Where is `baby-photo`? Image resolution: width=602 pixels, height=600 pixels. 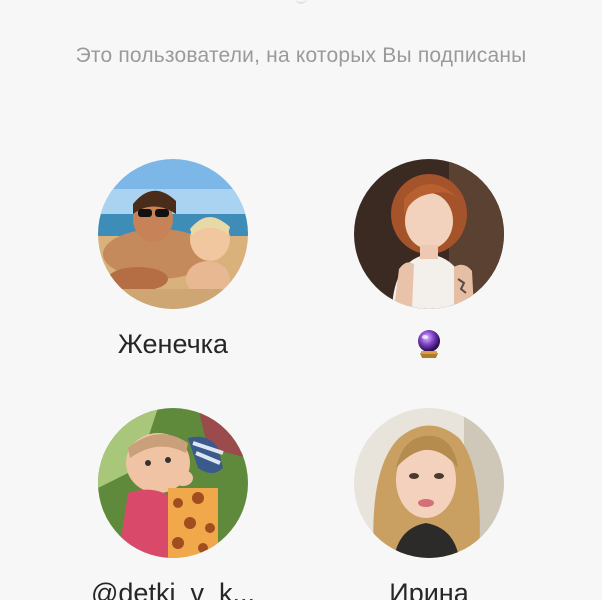 baby-photo is located at coordinates (173, 483).